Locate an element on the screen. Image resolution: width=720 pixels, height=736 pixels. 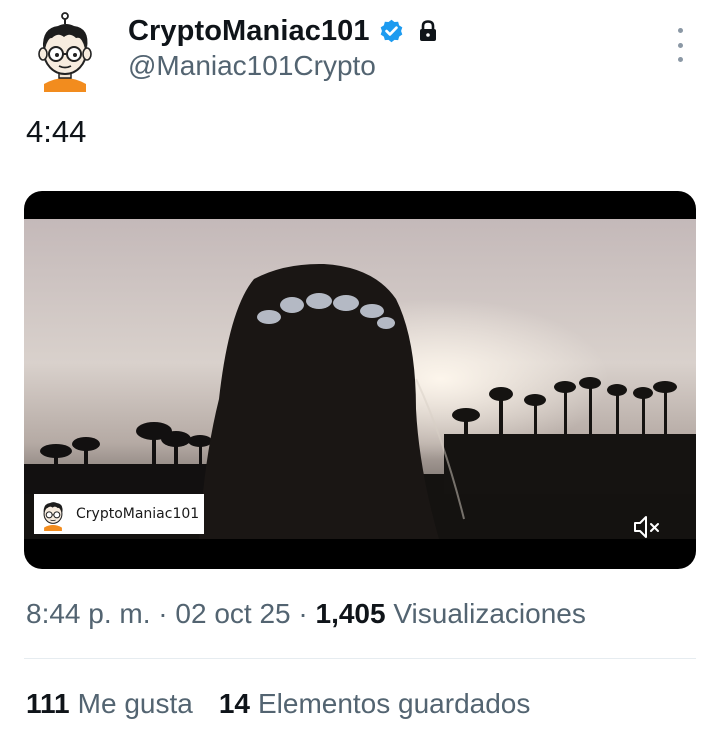
likes-label: Me gusta is located at coordinates (135, 703).